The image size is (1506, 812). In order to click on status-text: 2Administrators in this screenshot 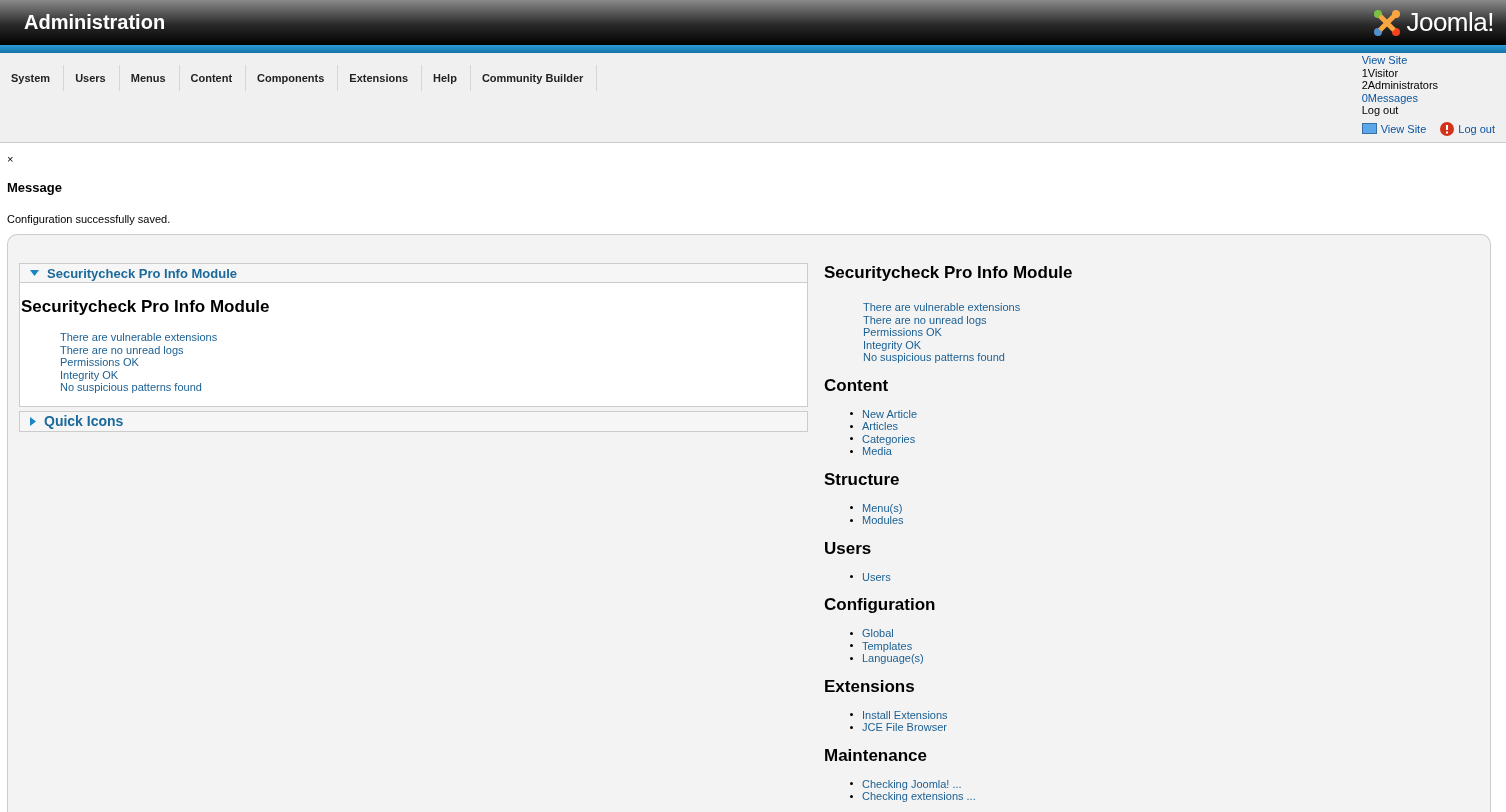, I will do `click(1400, 85)`.